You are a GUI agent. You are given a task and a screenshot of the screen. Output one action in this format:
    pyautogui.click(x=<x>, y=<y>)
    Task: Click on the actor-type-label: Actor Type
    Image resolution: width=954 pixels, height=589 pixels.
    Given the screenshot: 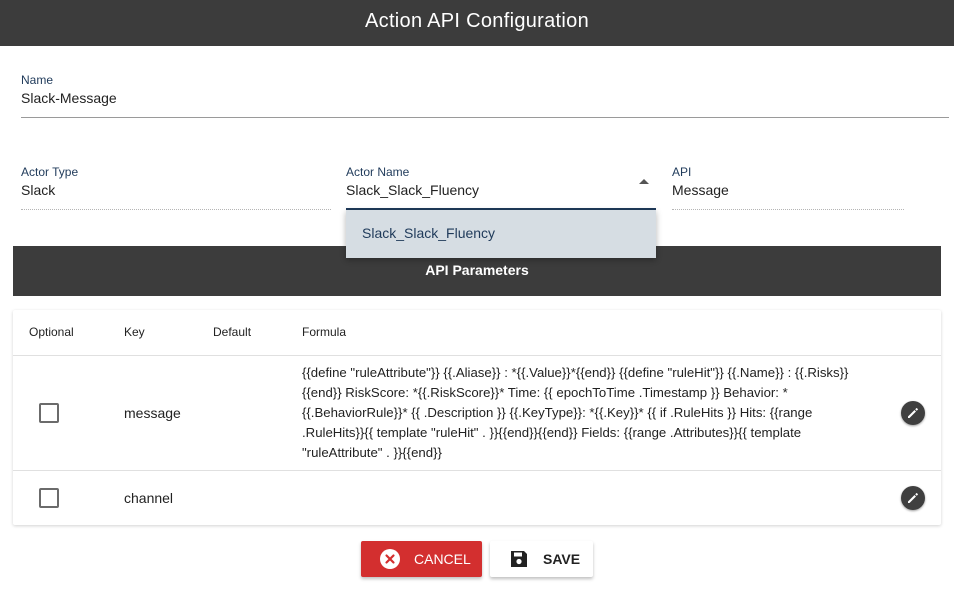 What is the action you would take?
    pyautogui.click(x=50, y=172)
    